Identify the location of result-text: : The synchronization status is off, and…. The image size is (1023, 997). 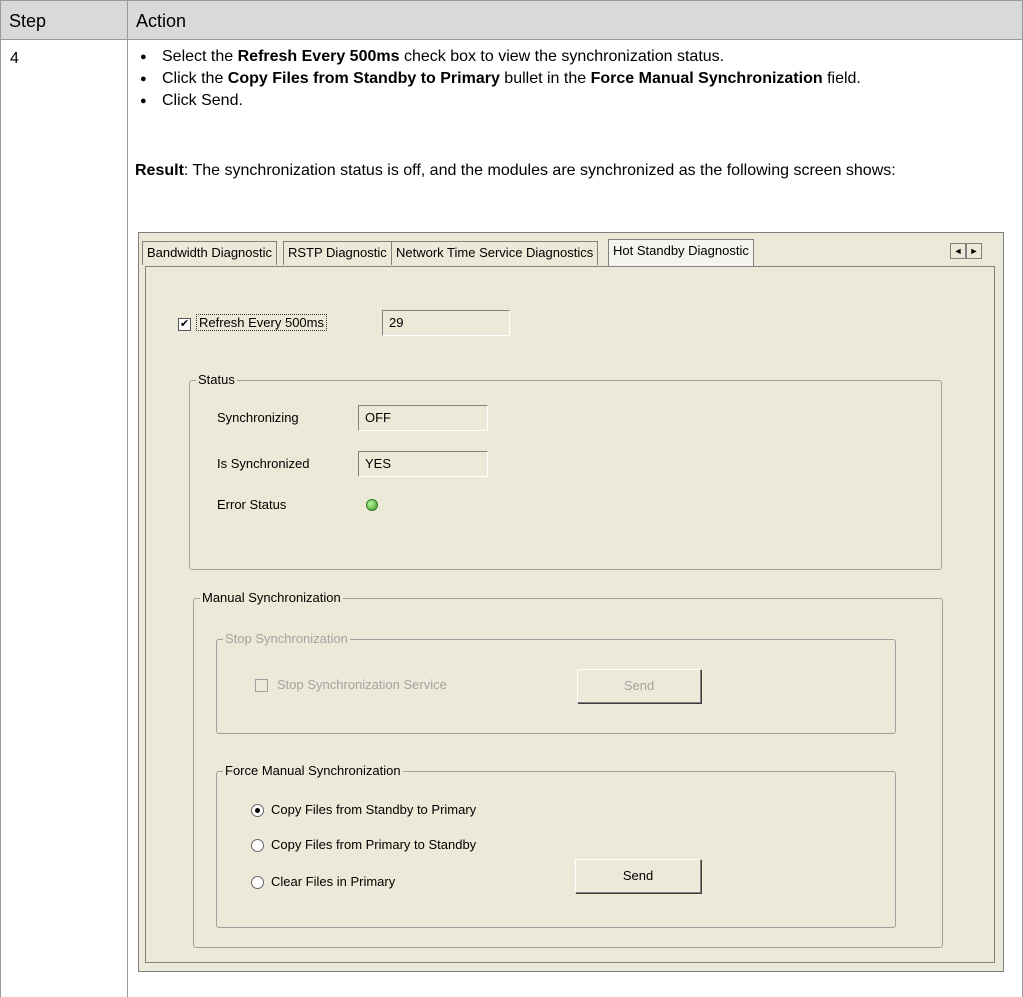
(539, 170).